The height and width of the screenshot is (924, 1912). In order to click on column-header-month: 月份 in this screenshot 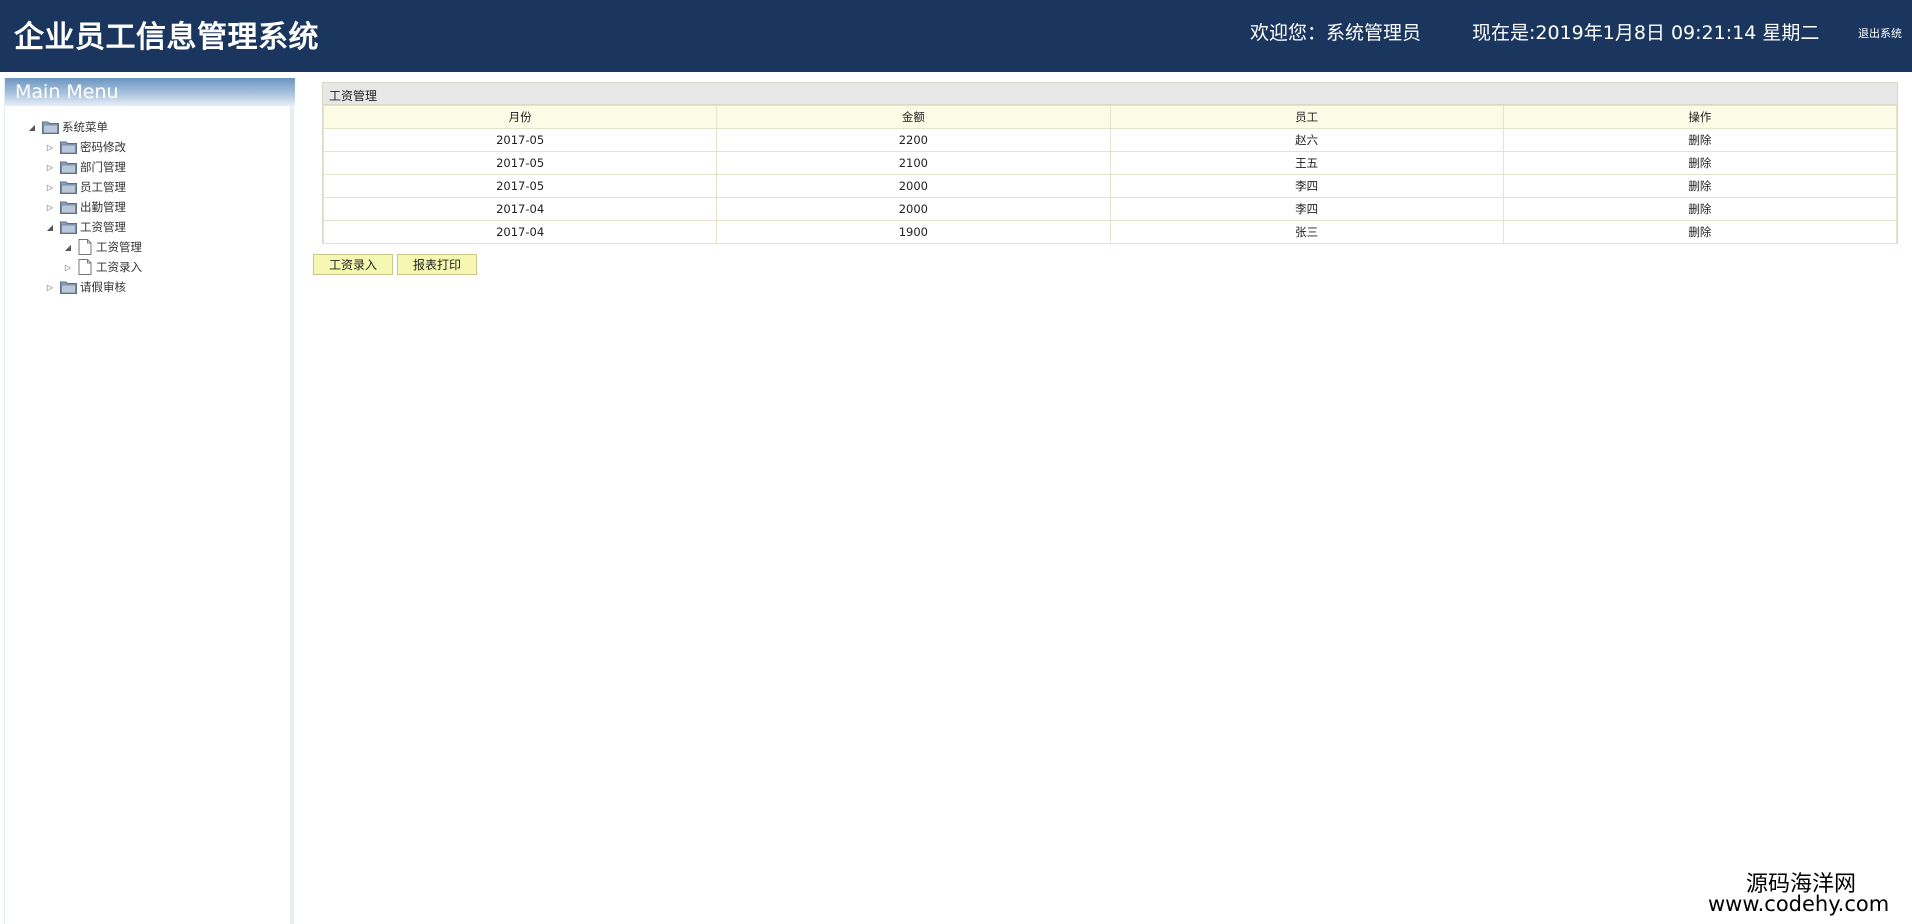, I will do `click(520, 117)`.